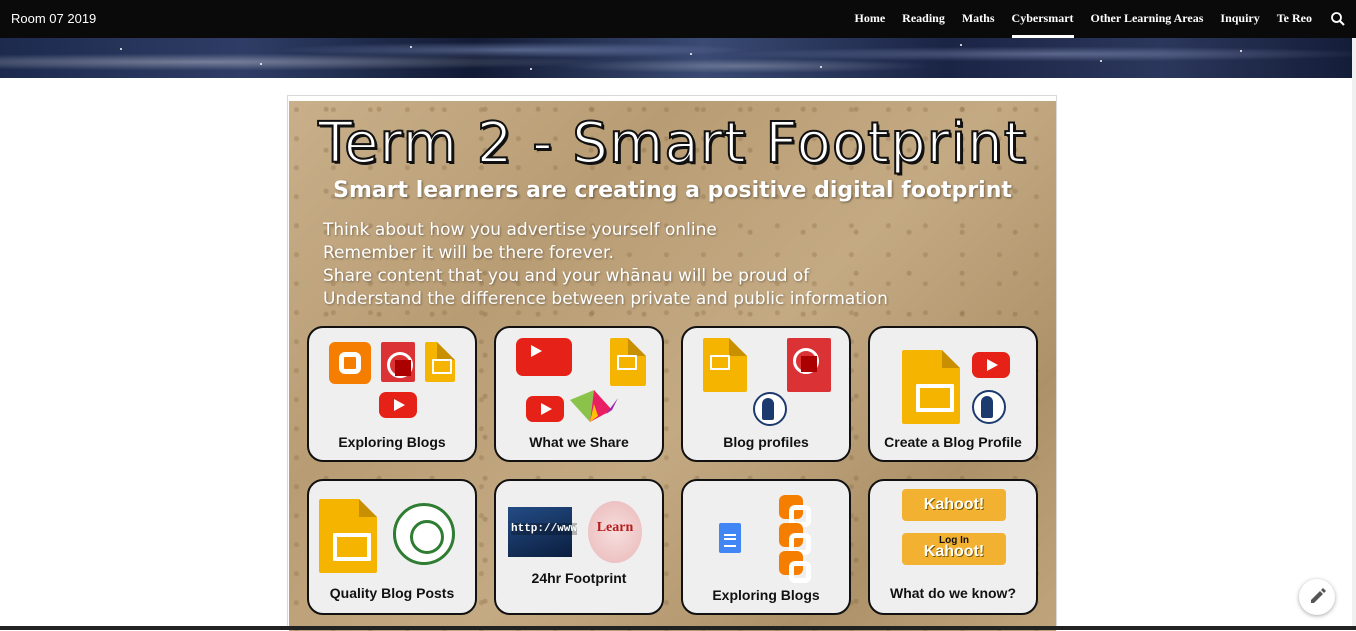 The height and width of the screenshot is (631, 1356). I want to click on google-docs-icon, so click(730, 538).